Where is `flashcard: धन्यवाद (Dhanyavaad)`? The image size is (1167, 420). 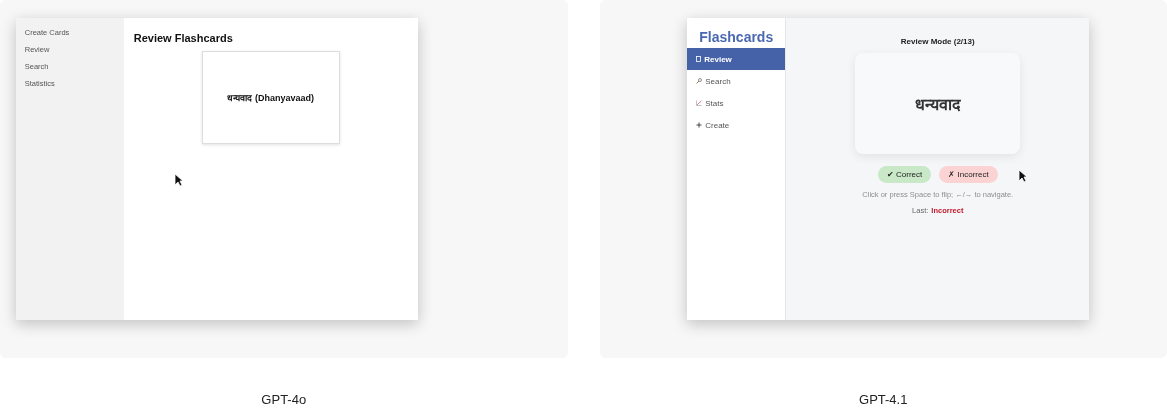
flashcard: धन्यवाद (Dhanyavaad) is located at coordinates (270, 97).